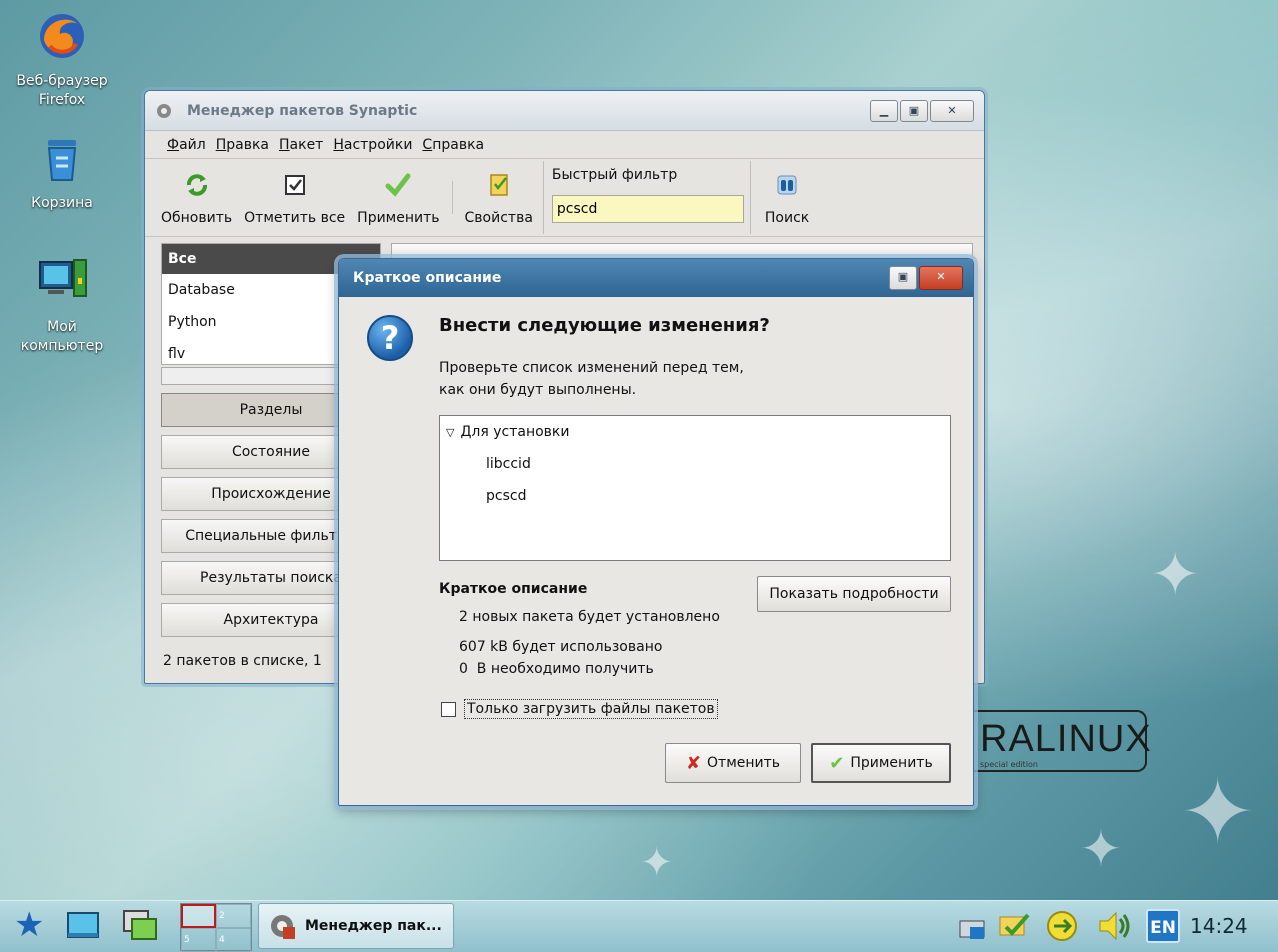 The image size is (1278, 952). I want to click on window-title: Менеджер пакетов Synaptic, so click(302, 110).